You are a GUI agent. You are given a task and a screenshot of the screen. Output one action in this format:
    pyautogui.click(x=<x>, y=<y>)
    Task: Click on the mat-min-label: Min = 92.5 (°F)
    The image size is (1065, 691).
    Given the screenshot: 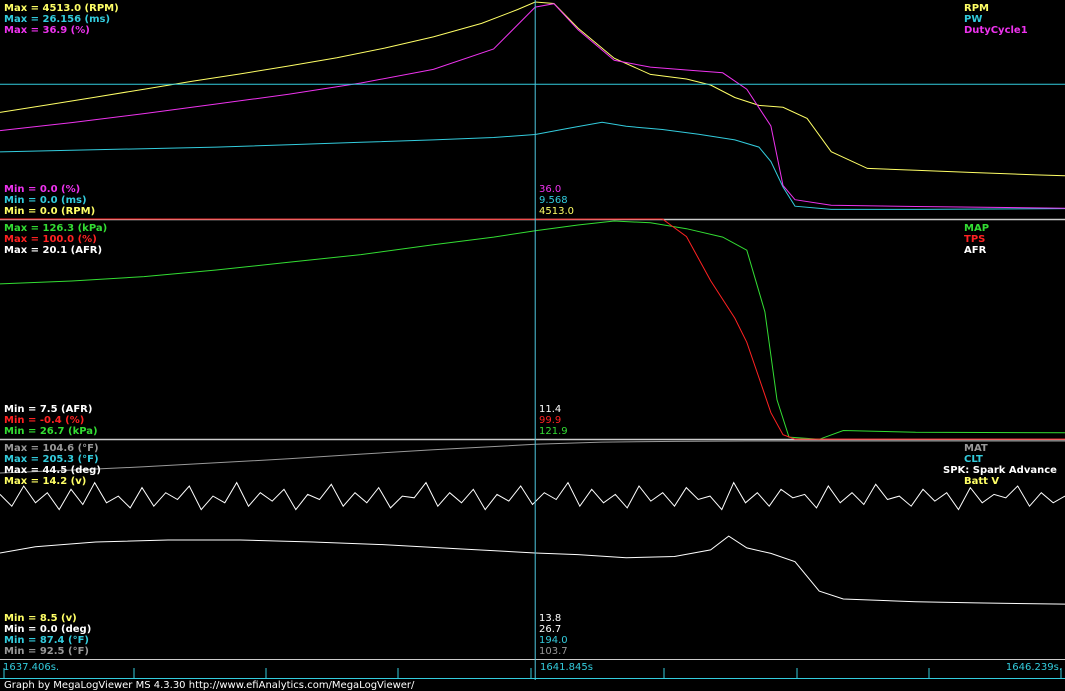 What is the action you would take?
    pyautogui.click(x=46, y=651)
    